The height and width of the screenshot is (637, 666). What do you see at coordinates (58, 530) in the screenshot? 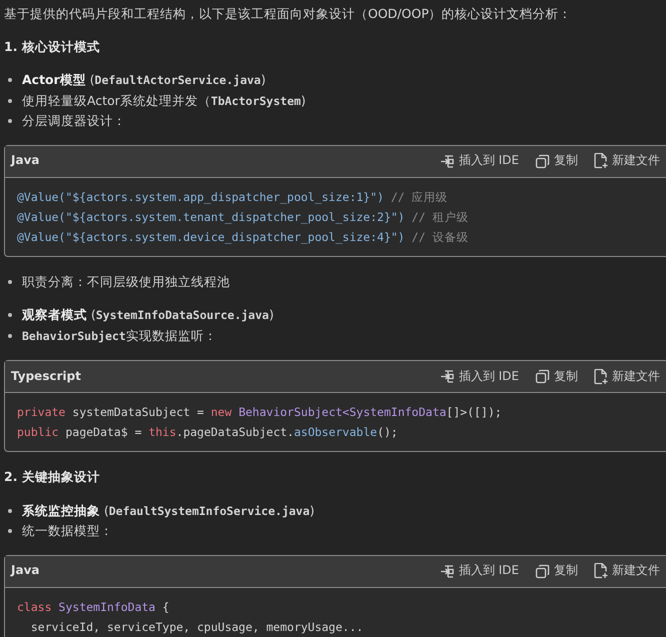
I see `list-item: 统一数据模型：` at bounding box center [58, 530].